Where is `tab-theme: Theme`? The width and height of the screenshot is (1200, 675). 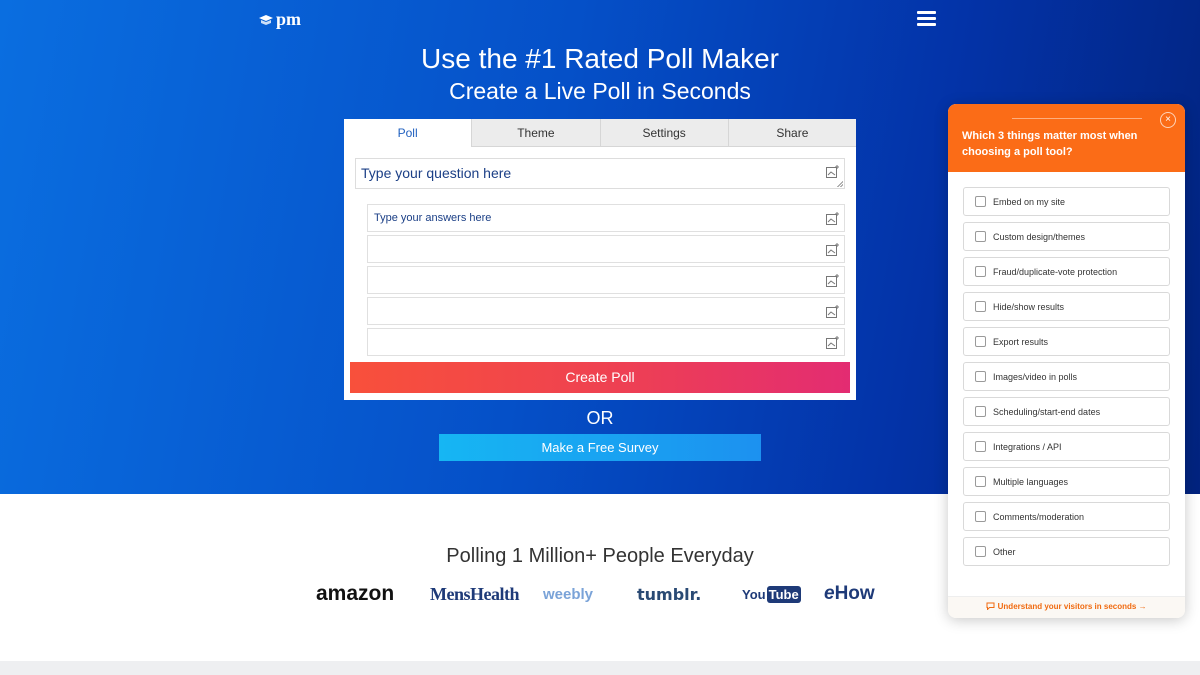
tab-theme: Theme is located at coordinates (535, 133).